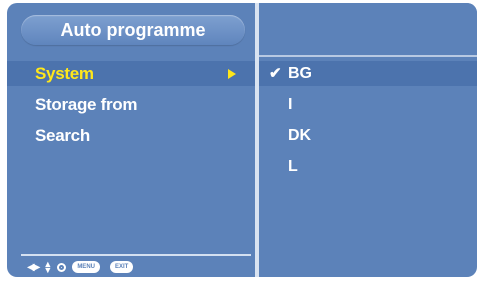 The height and width of the screenshot is (282, 482). I want to click on system-option-dk: DK, so click(368, 135).